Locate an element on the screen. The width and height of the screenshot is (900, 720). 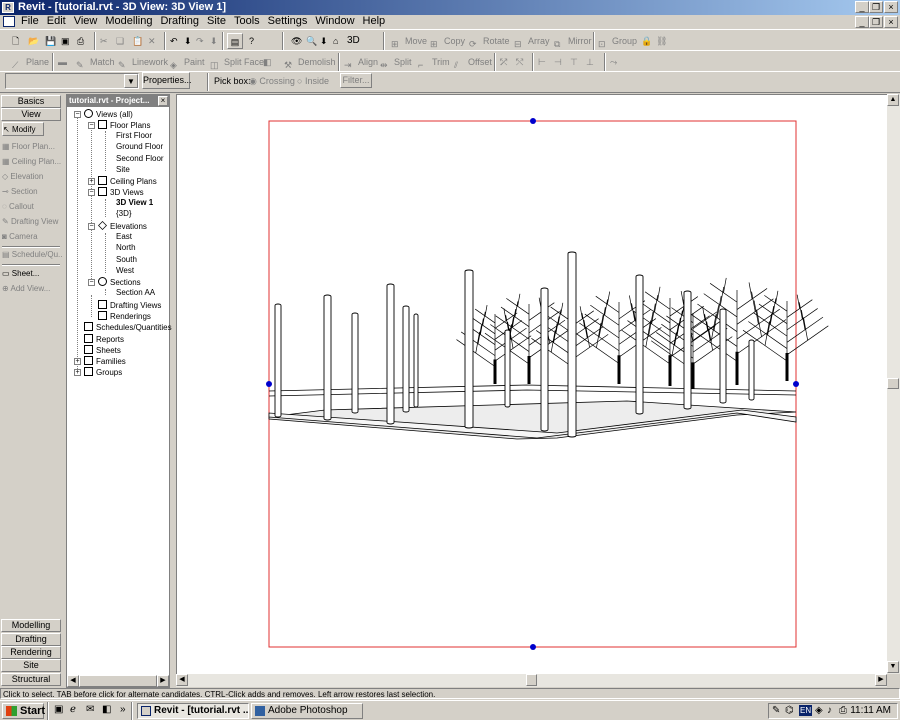
visibility-icon: 👁 is located at coordinates (296, 41).